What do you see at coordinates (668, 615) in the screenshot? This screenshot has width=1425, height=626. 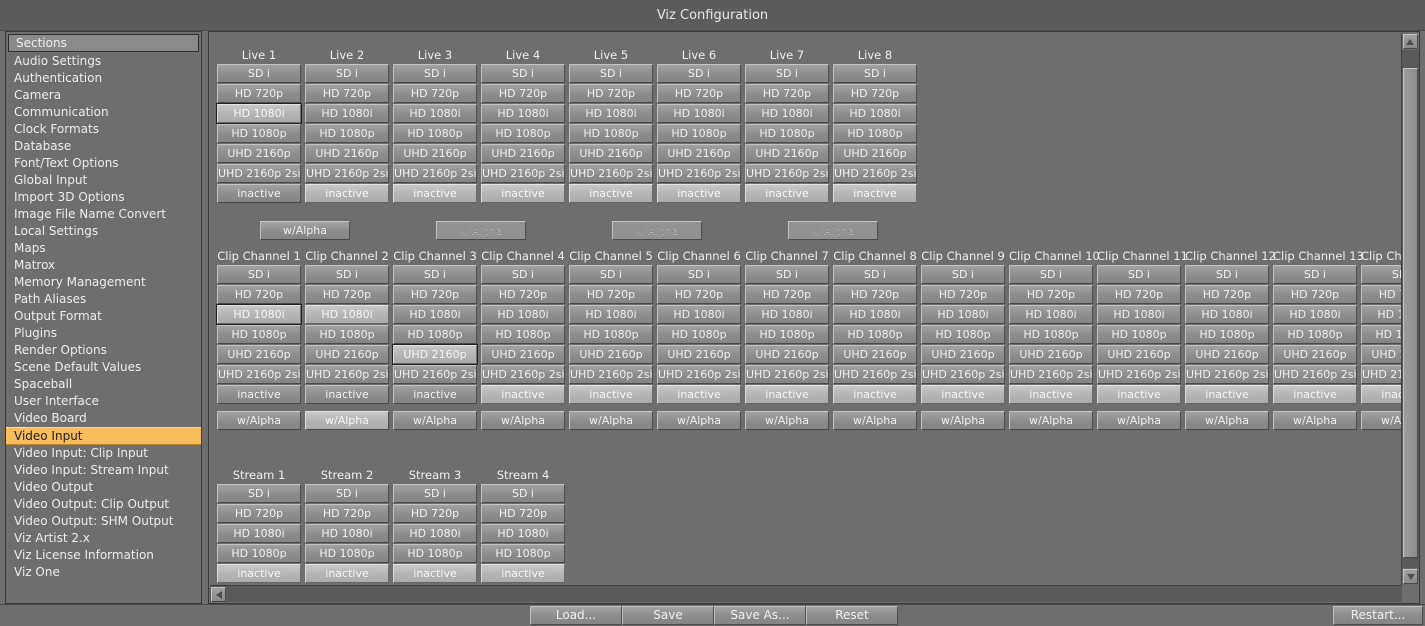 I see `save-button: Save` at bounding box center [668, 615].